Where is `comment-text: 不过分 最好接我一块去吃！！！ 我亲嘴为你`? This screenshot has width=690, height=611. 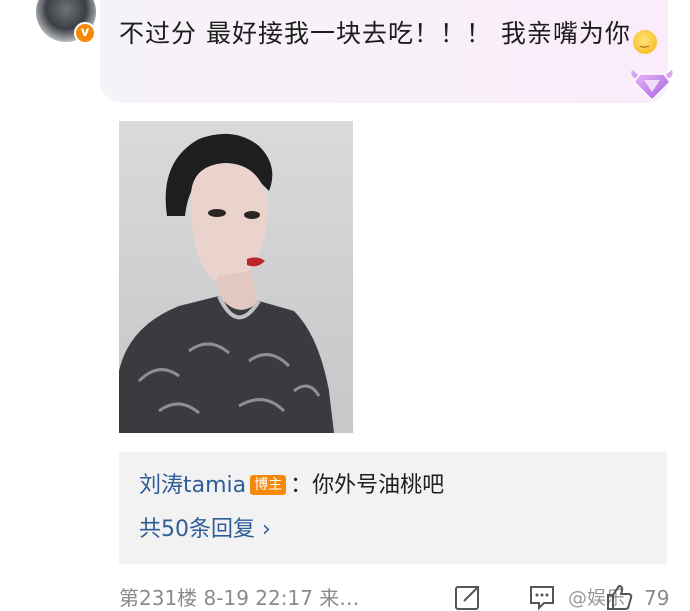
comment-text: 不过分 最好接我一块去吃！！！ 我亲嘴为你 is located at coordinates (375, 33).